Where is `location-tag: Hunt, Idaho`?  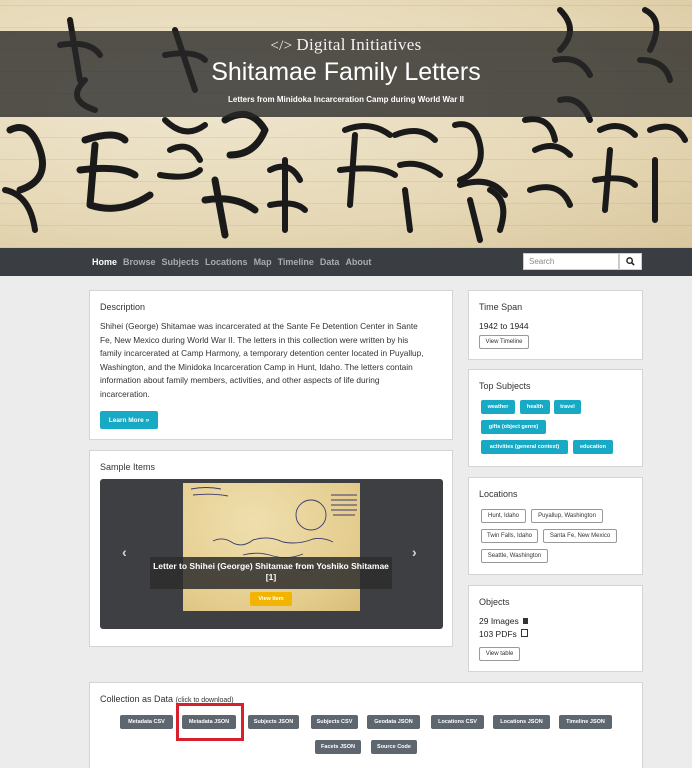
location-tag: Hunt, Idaho is located at coordinates (503, 516).